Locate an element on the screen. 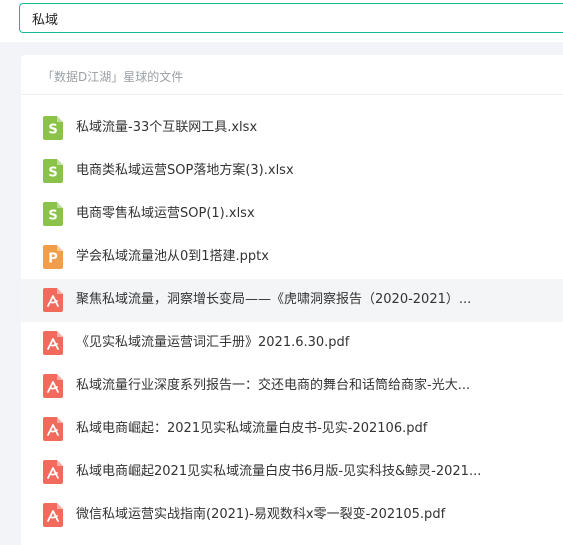 The width and height of the screenshot is (563, 545). file-name: 《见实私域流量运营词汇手册》2021.6.30.pdf is located at coordinates (291, 343).